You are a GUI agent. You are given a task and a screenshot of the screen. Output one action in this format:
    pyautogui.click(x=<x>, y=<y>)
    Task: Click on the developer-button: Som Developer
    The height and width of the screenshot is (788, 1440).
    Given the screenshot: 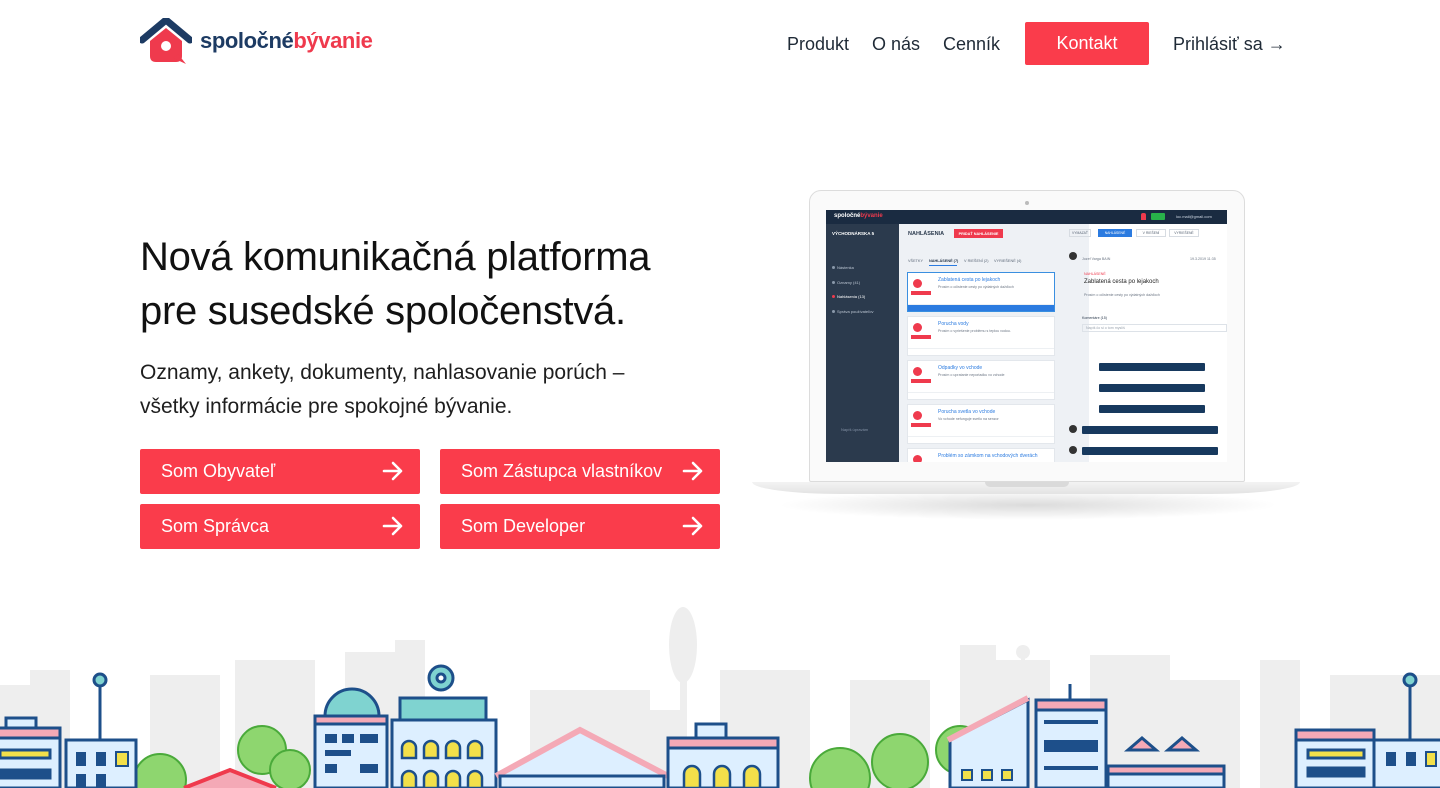 What is the action you would take?
    pyautogui.click(x=580, y=526)
    